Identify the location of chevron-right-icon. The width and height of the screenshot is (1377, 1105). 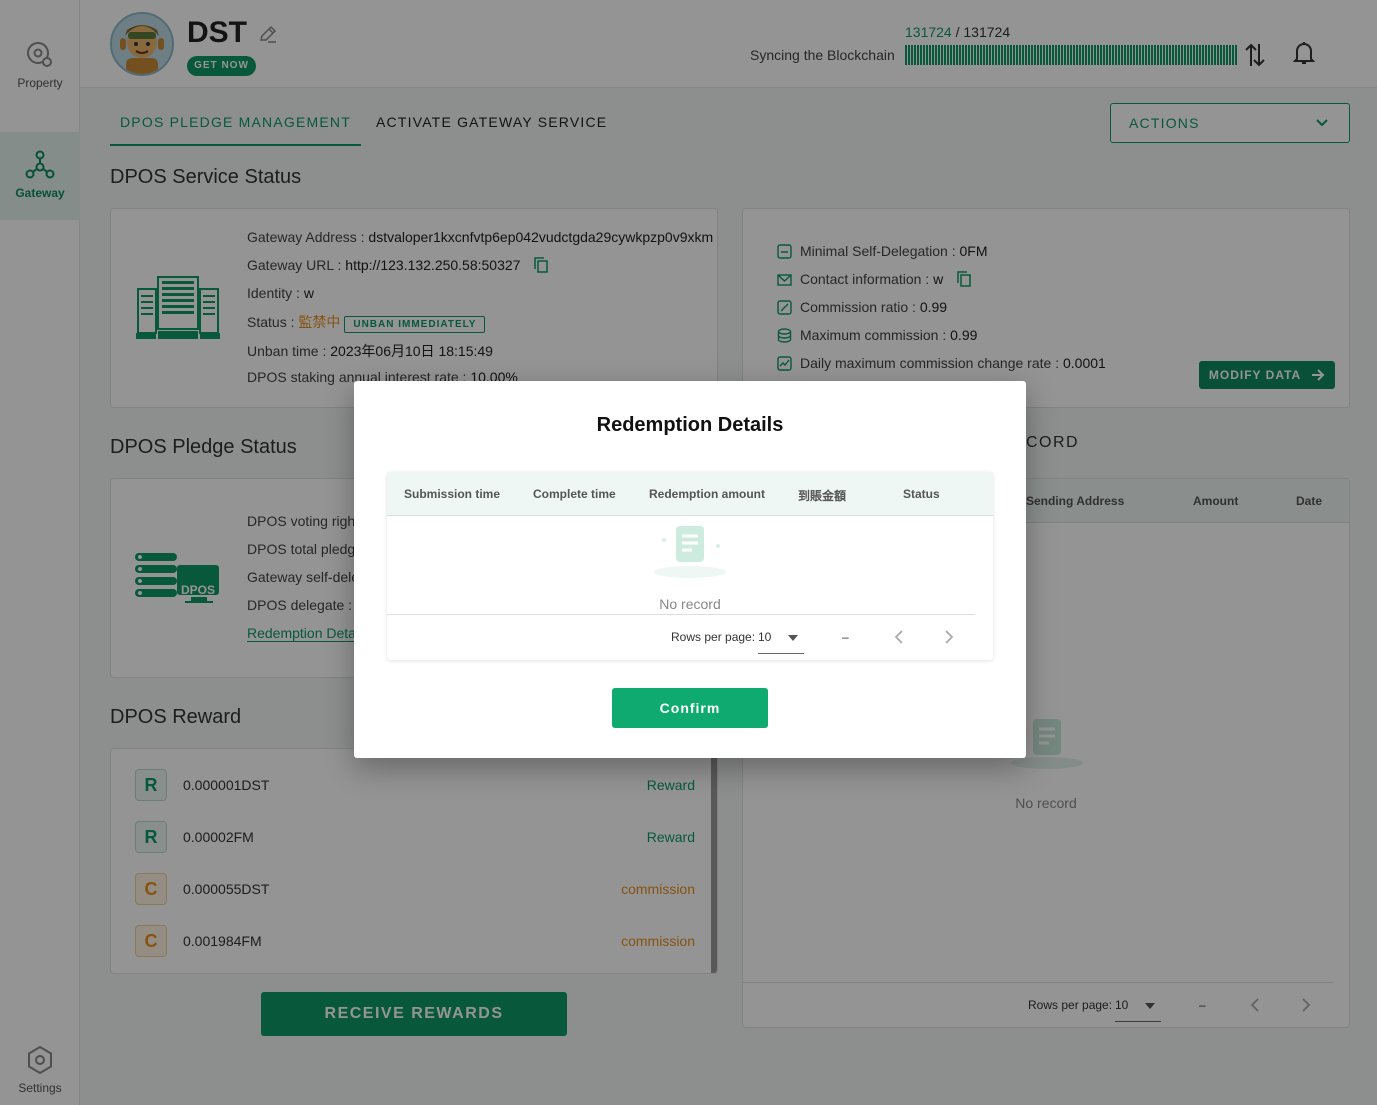
(949, 637).